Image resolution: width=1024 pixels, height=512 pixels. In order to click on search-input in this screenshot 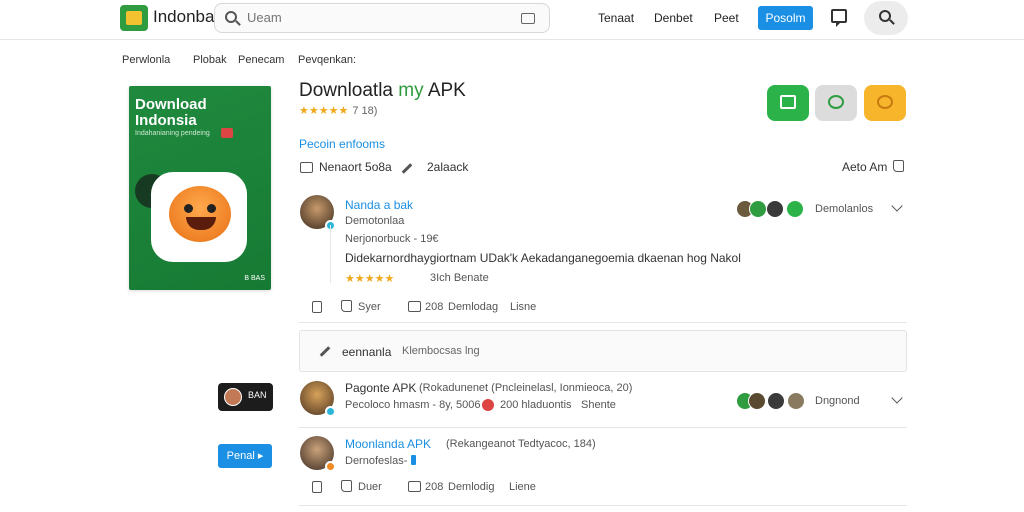, I will do `click(377, 17)`.